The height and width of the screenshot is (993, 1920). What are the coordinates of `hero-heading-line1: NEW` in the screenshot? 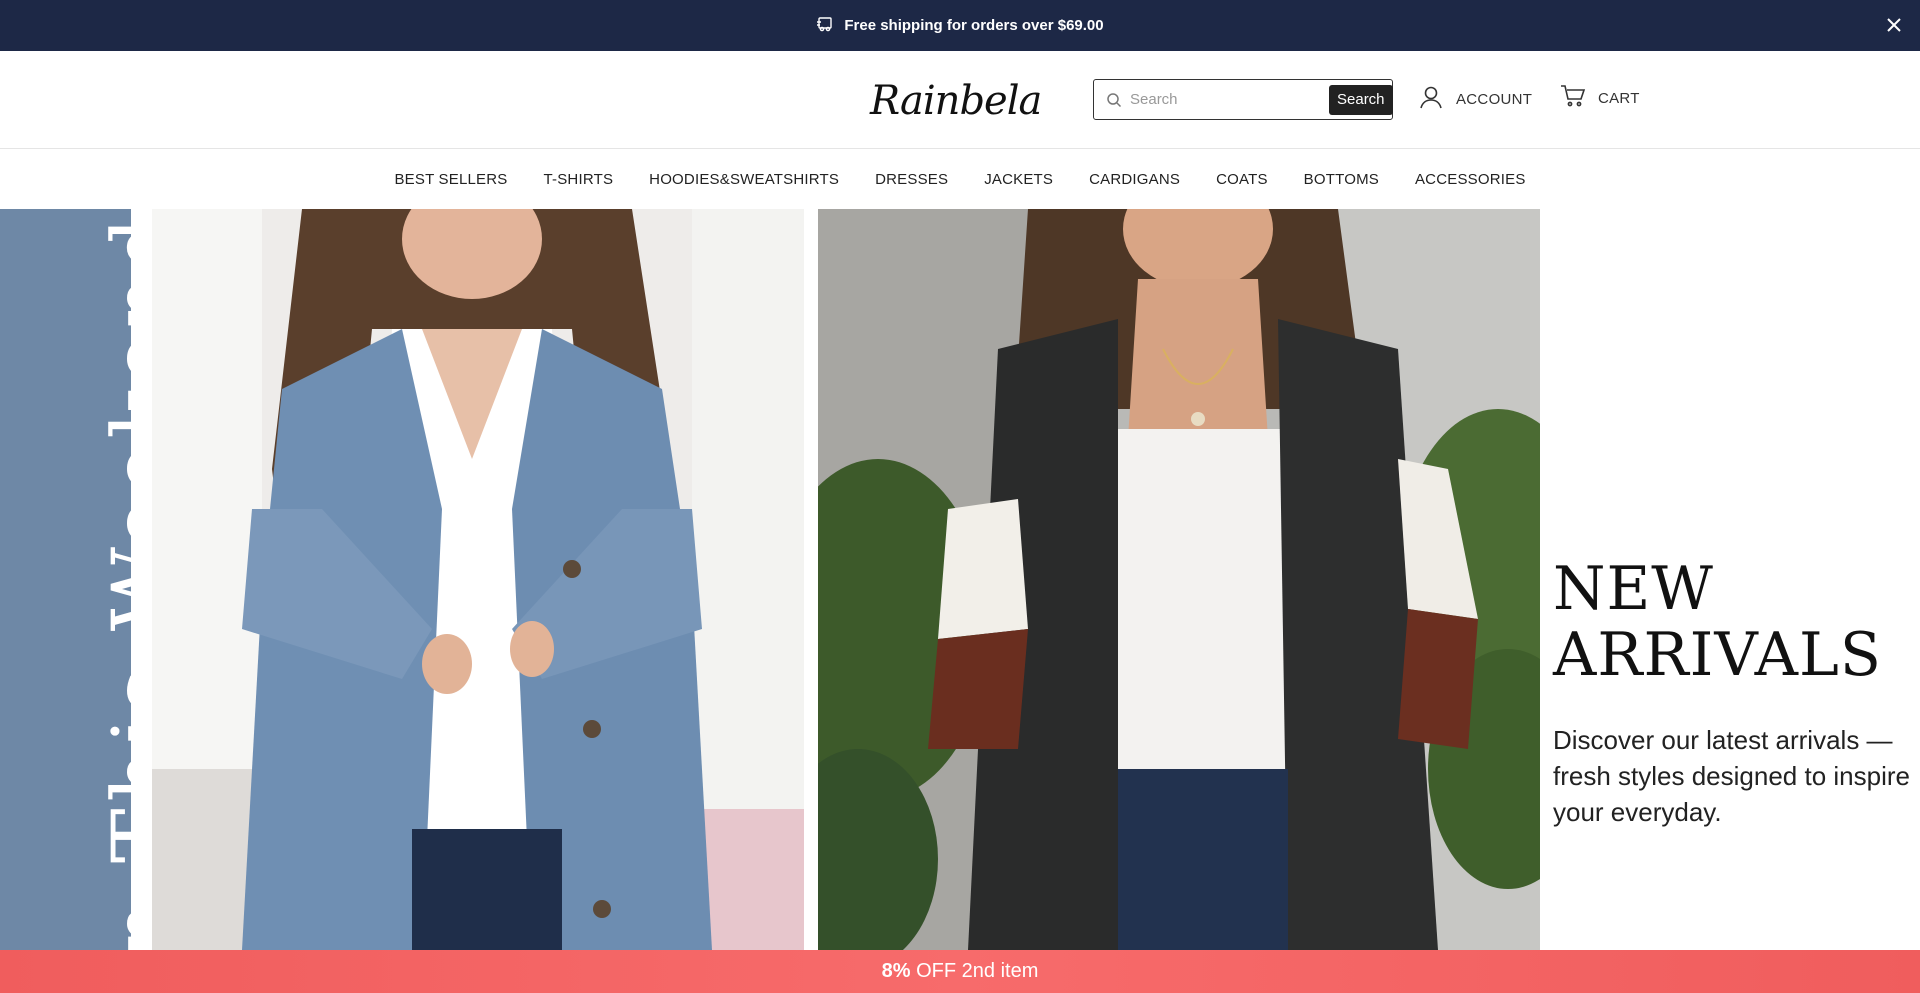 It's located at (1633, 589).